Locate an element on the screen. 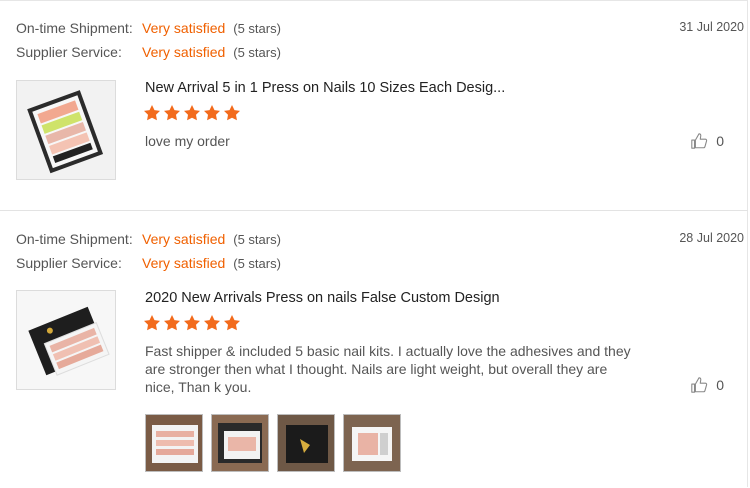  review-comment: love my order is located at coordinates (187, 141).